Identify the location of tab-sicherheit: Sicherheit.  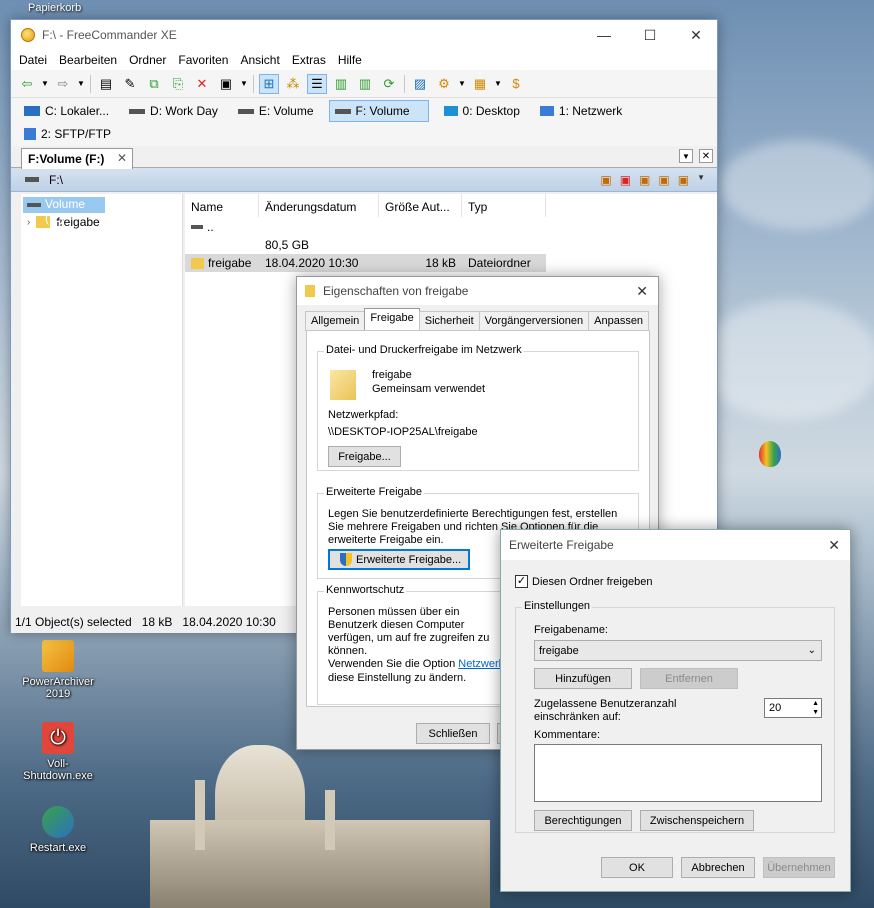
(449, 321).